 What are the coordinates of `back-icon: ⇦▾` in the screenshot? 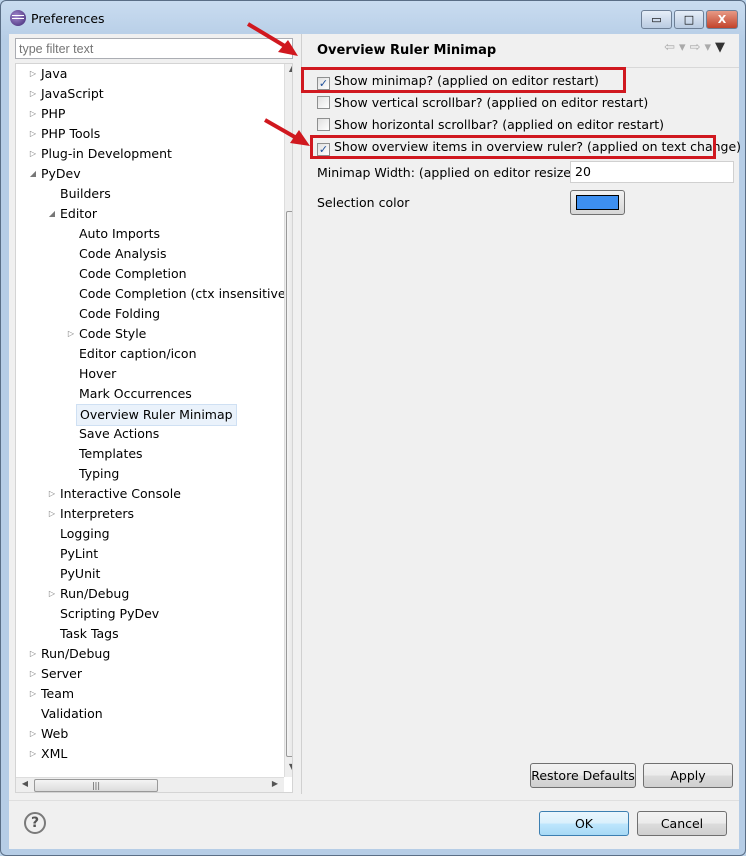 It's located at (676, 47).